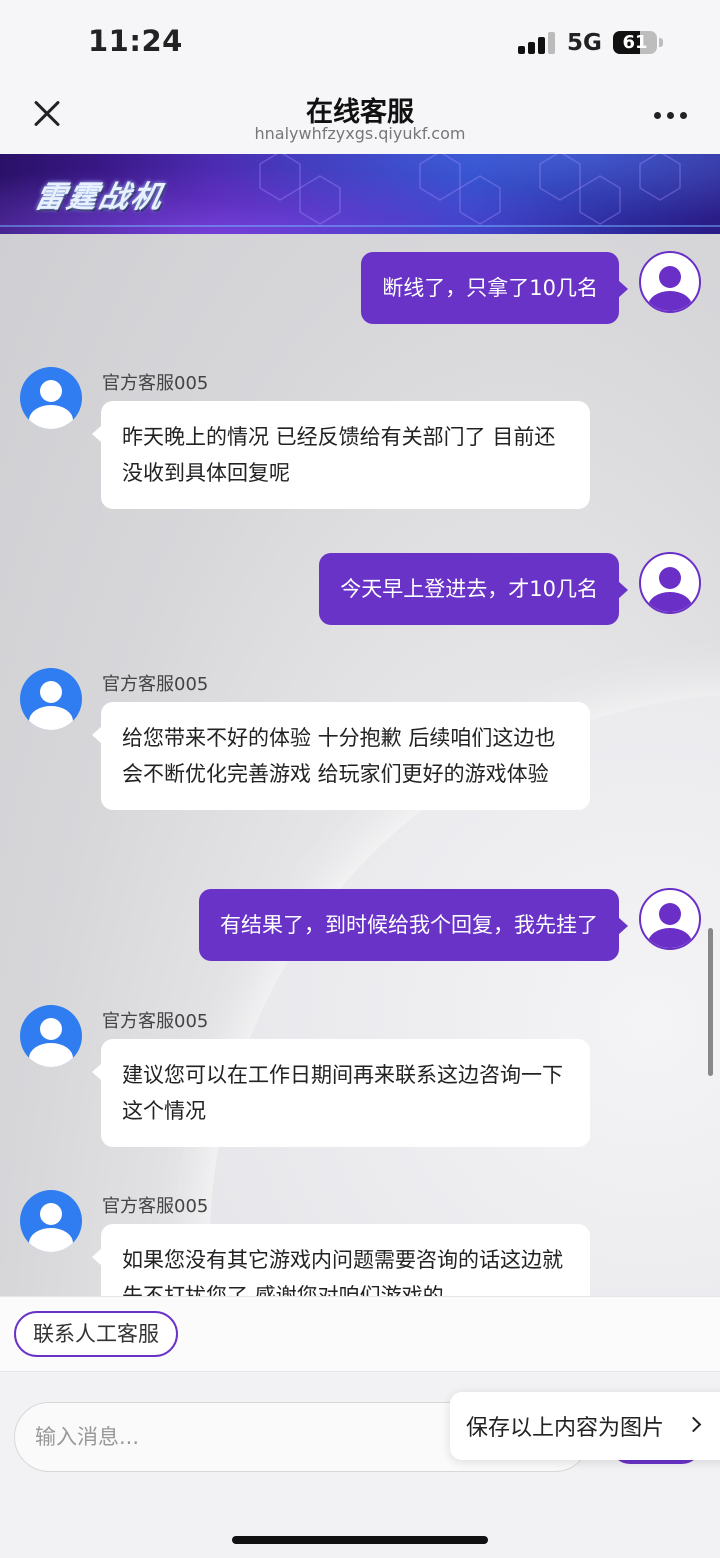 This screenshot has height=1558, width=720. I want to click on contact-human-agent-button: 联系人工客服, so click(96, 1334).